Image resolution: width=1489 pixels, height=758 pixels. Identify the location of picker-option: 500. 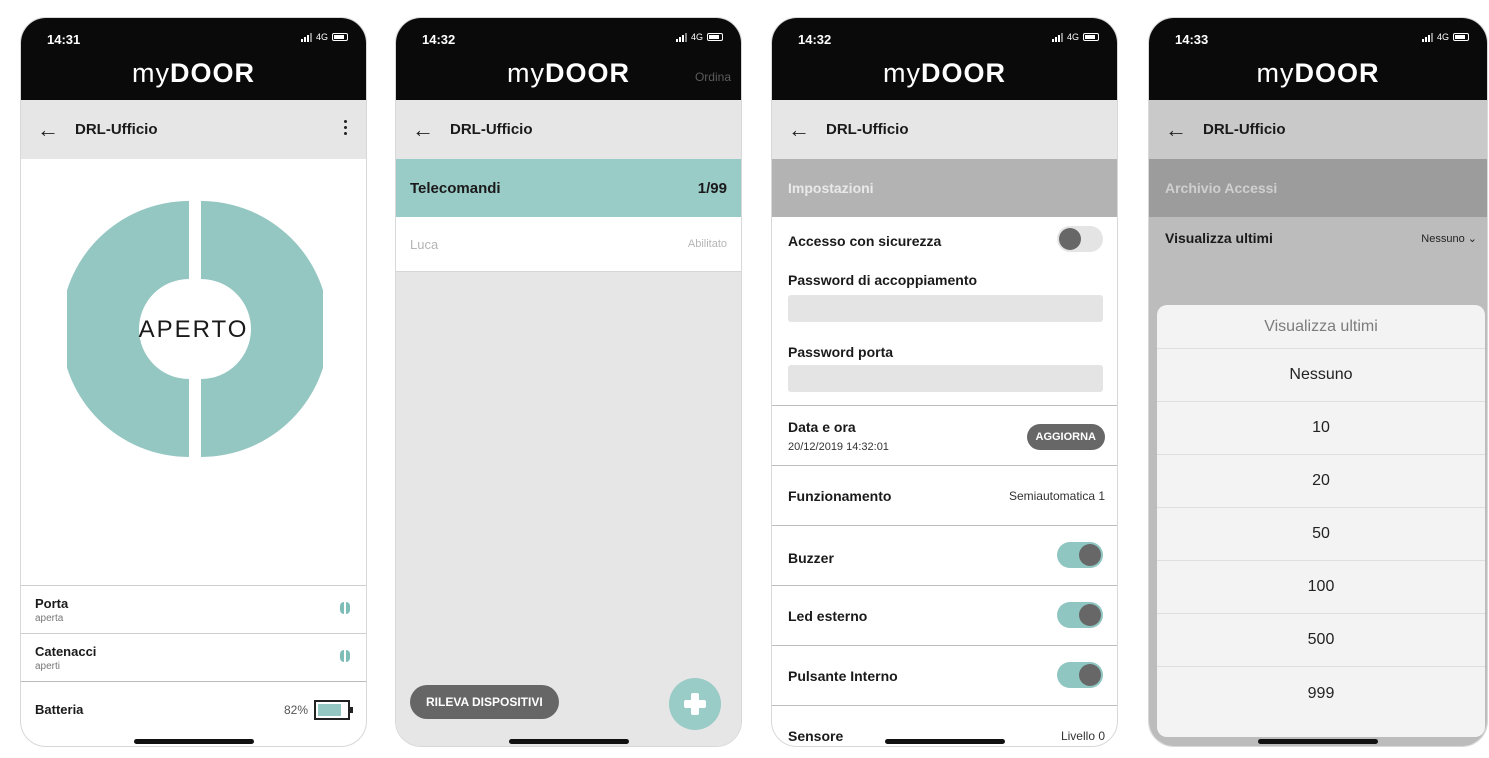
(1321, 640).